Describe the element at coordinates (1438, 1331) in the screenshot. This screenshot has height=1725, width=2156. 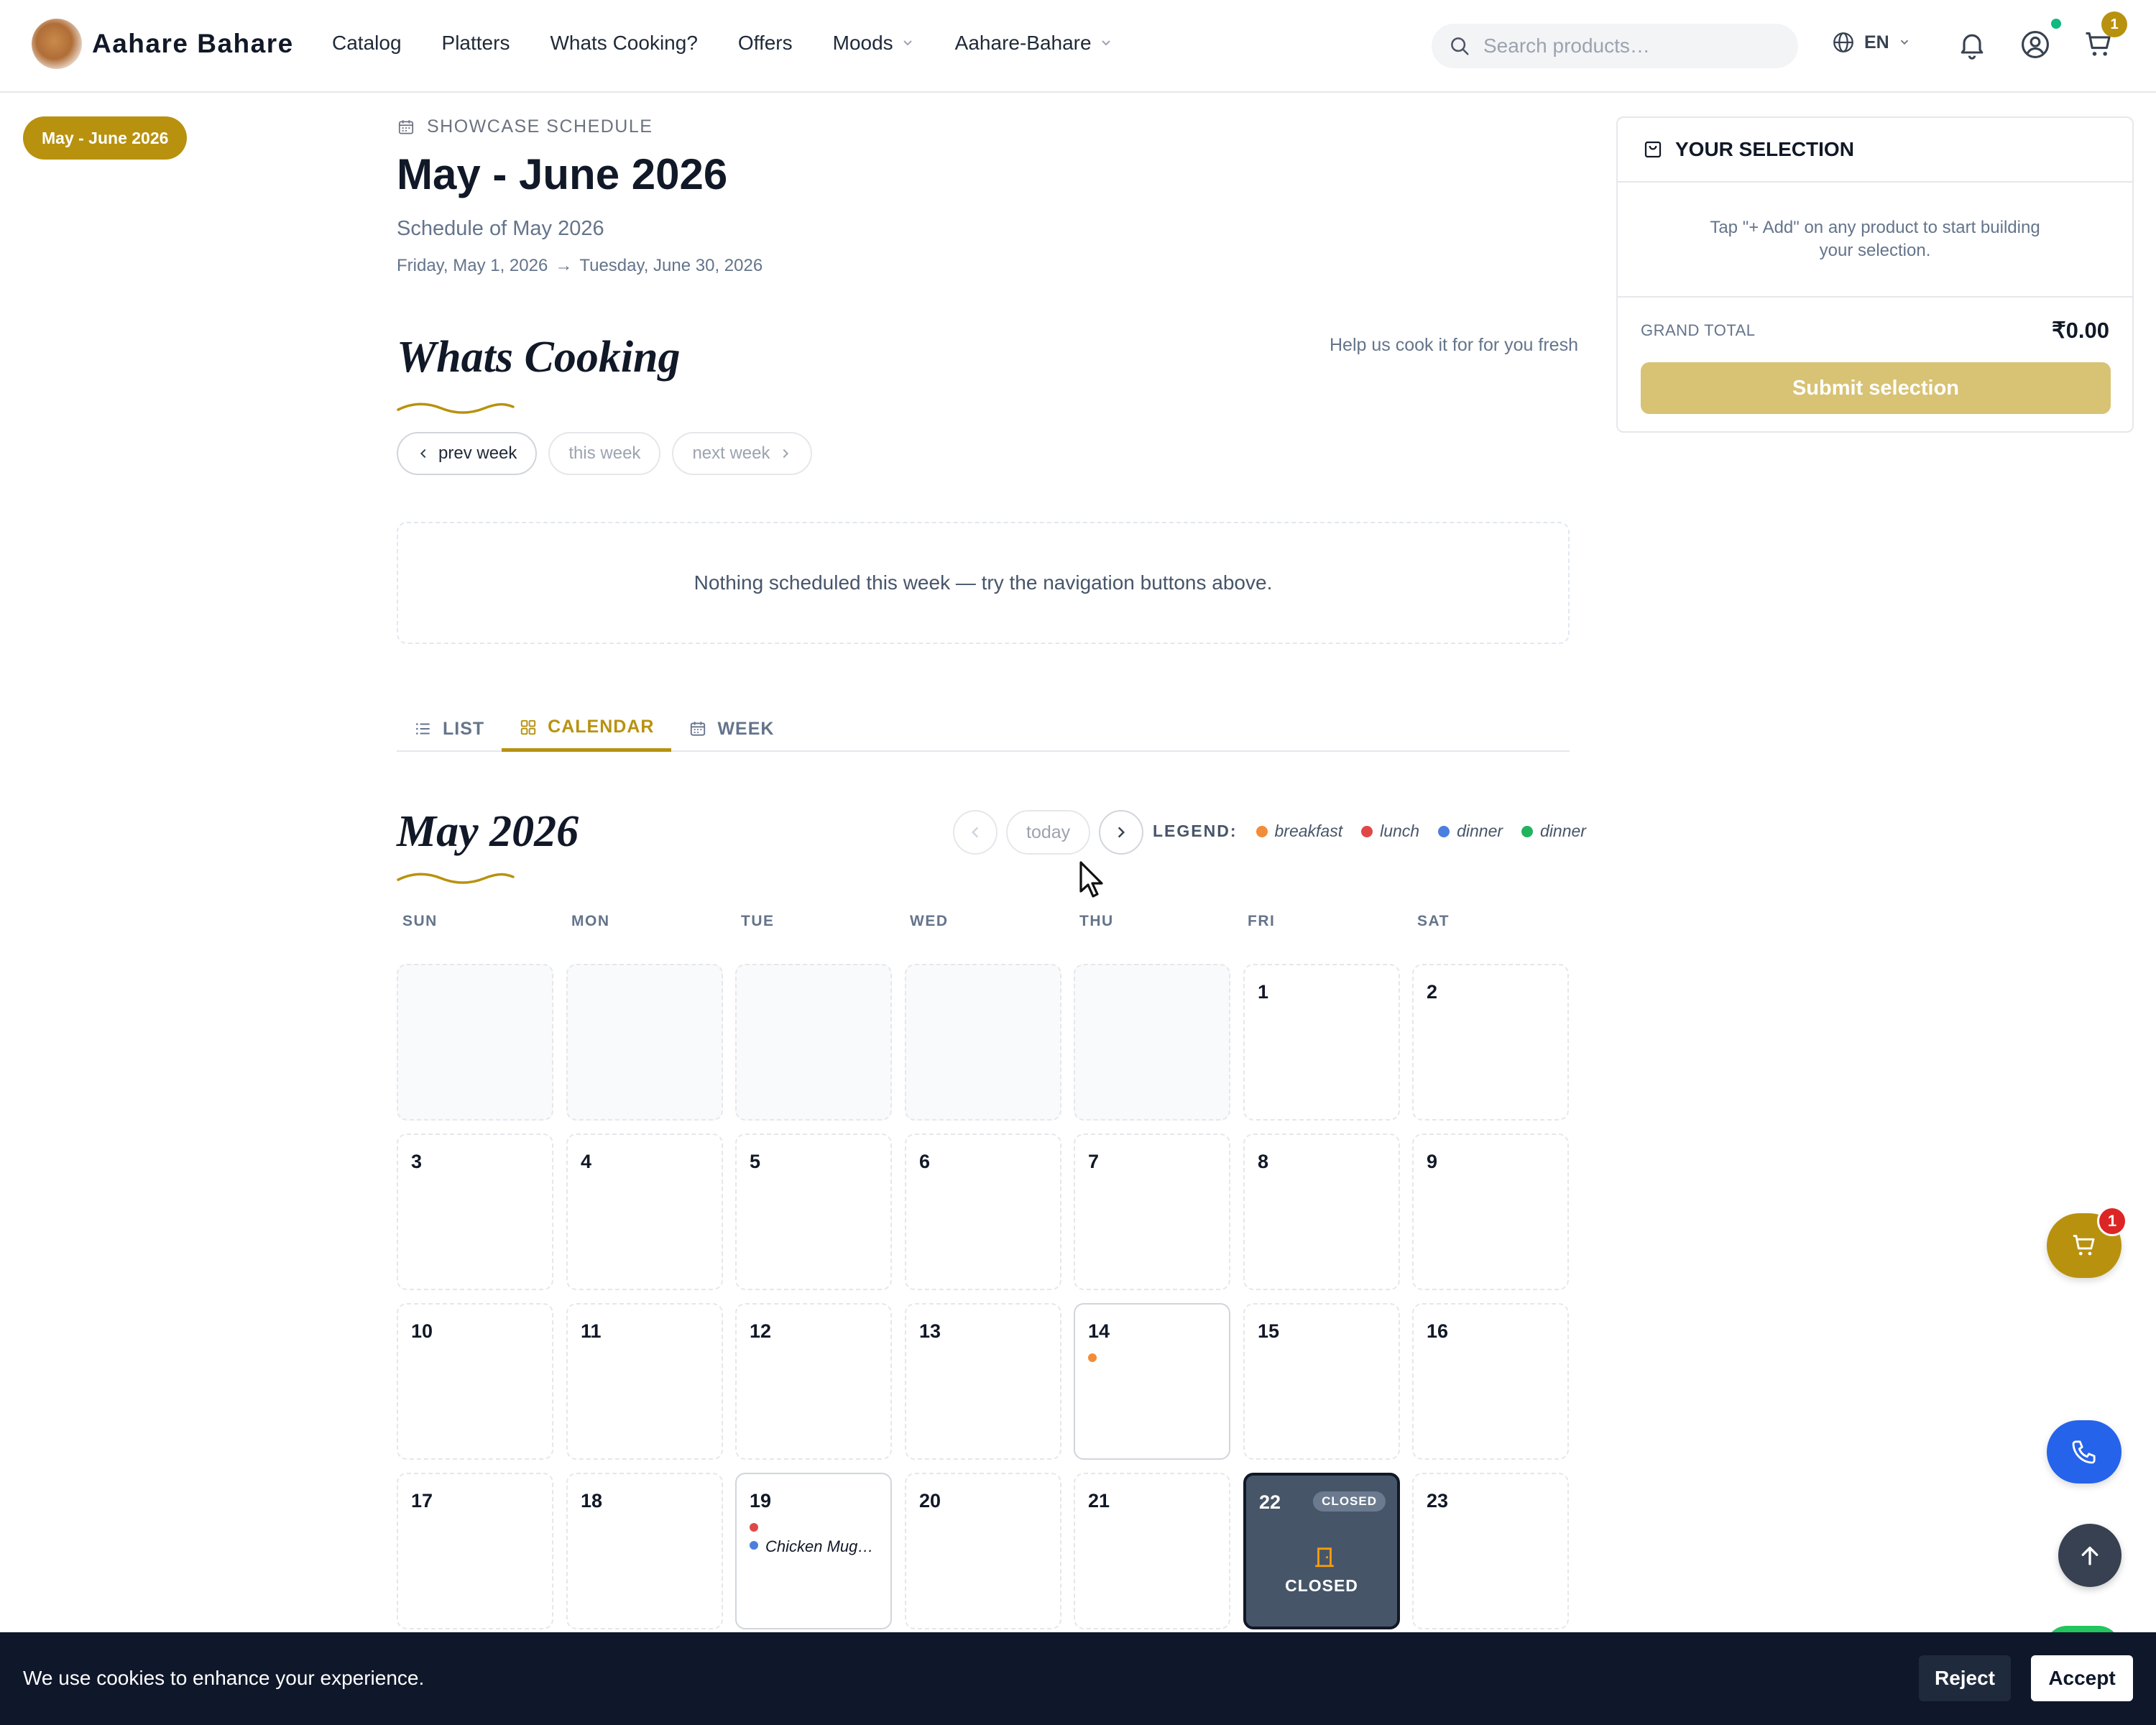
I see `day-number: 16` at that location.